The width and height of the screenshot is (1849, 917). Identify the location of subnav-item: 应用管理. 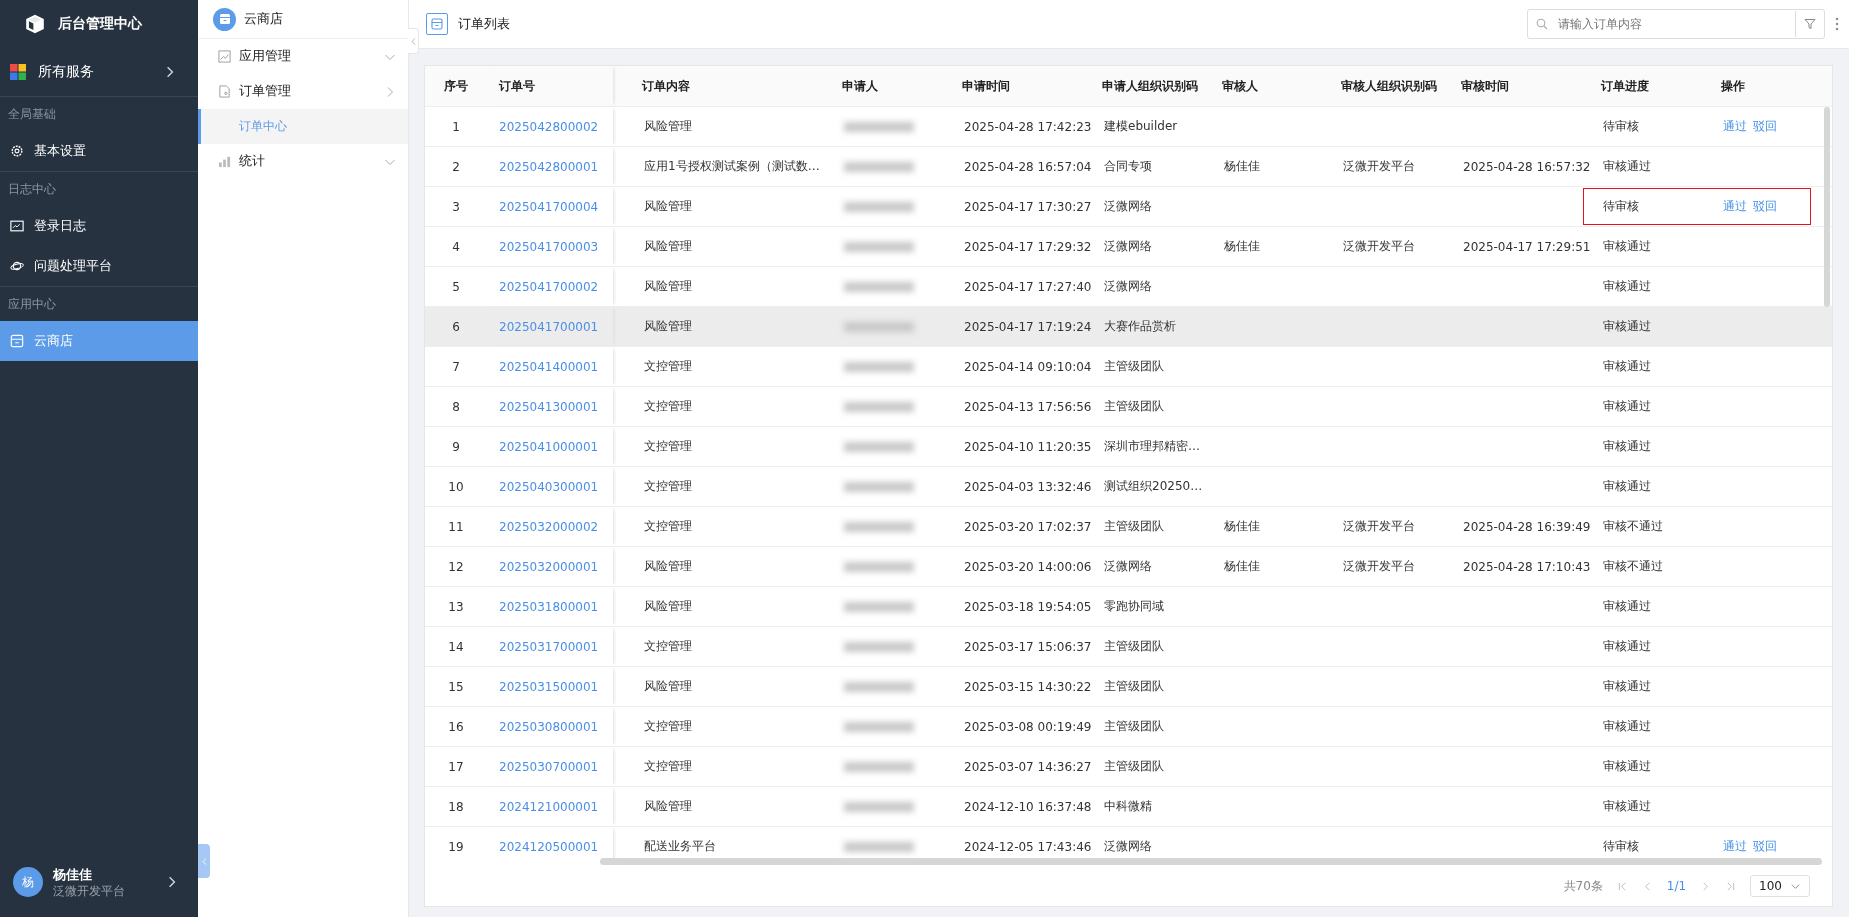
(303, 56).